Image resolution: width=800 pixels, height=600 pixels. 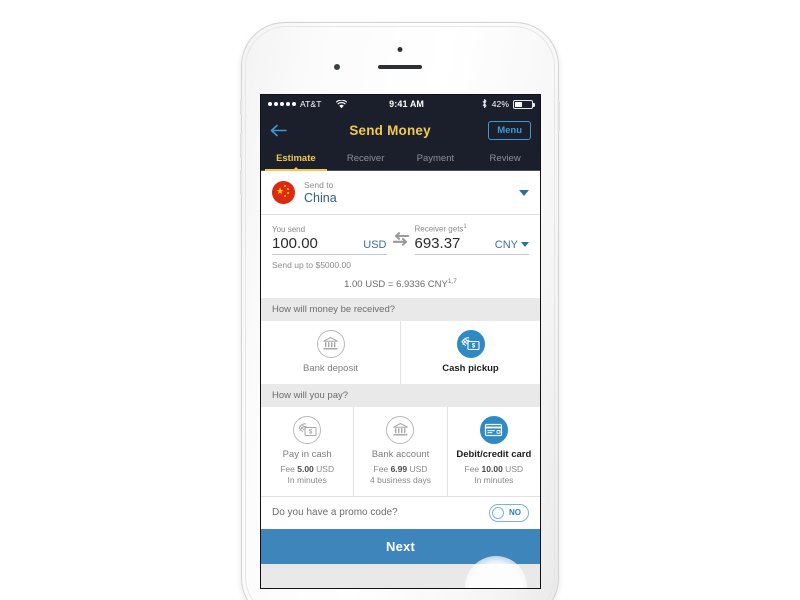 What do you see at coordinates (400, 49) in the screenshot?
I see `front-camera-icon` at bounding box center [400, 49].